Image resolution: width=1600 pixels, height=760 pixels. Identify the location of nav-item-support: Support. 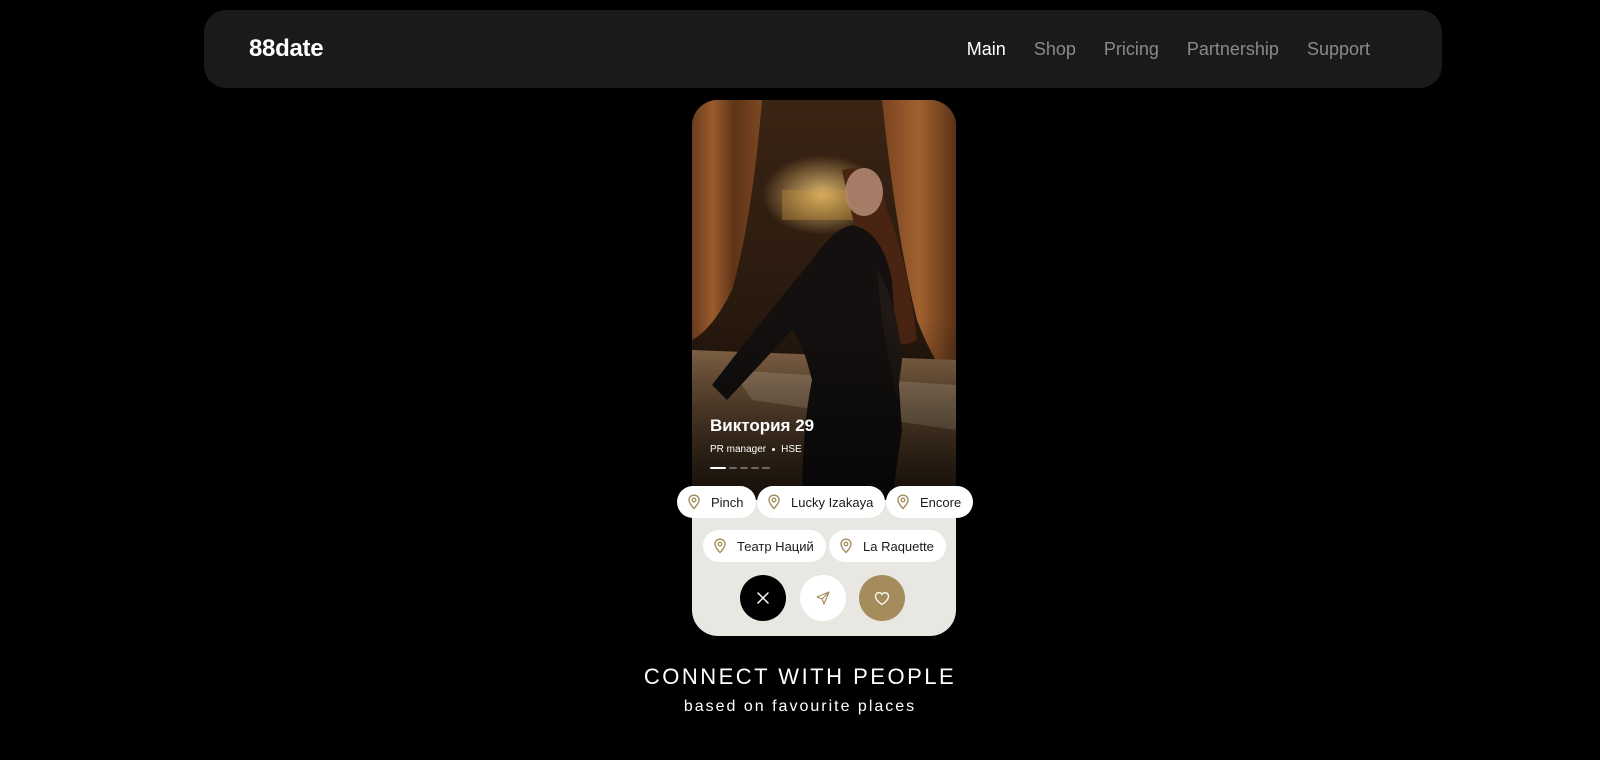
(1338, 49).